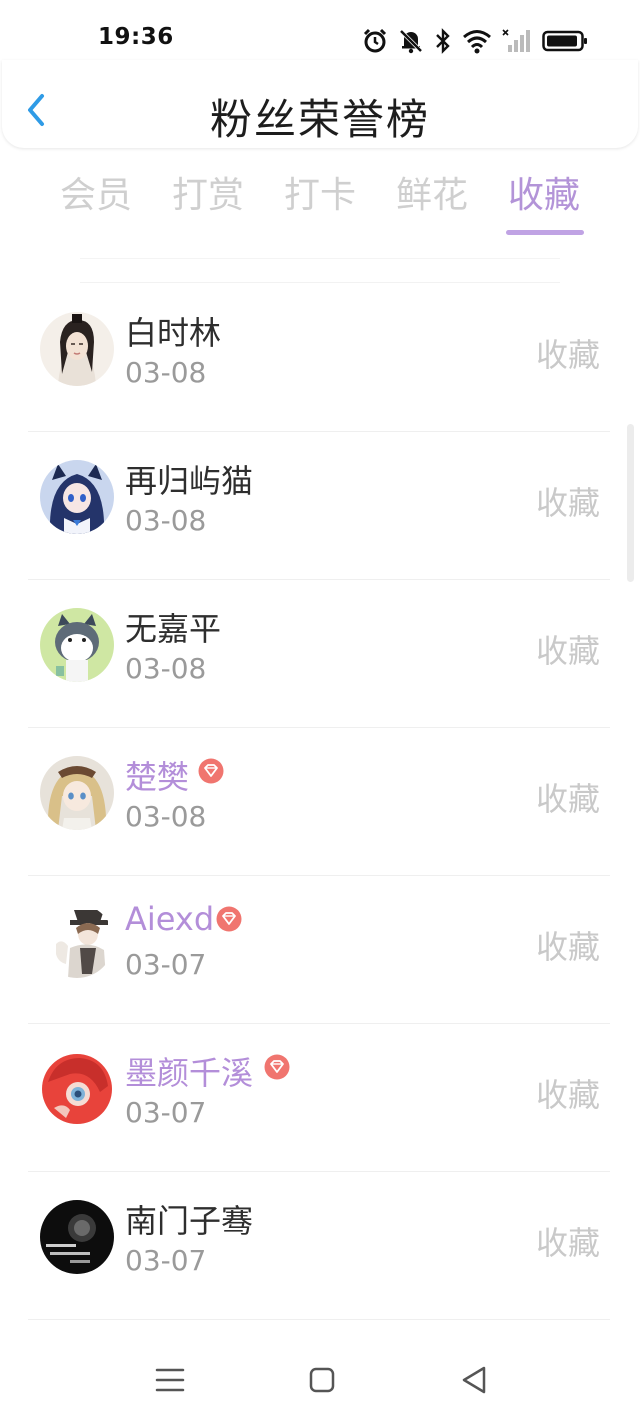 This screenshot has height=1422, width=640. Describe the element at coordinates (173, 333) in the screenshot. I see `fan-name: 白时林` at that location.